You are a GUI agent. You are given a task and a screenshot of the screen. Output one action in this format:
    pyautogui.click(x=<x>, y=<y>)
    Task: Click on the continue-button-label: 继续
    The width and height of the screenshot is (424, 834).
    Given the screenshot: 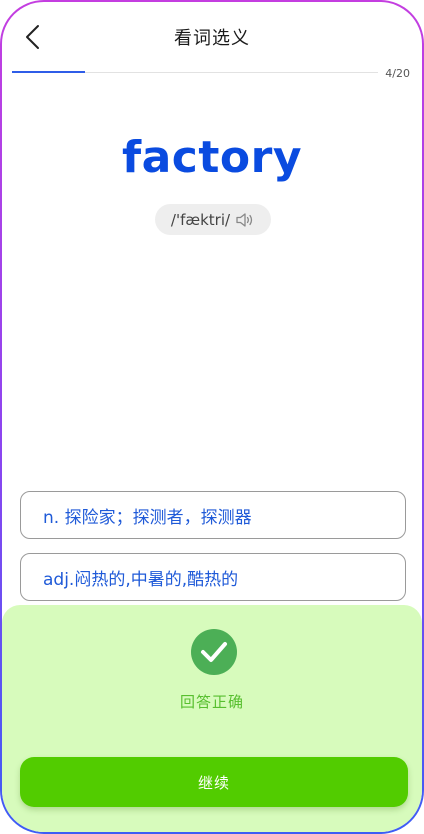 What is the action you would take?
    pyautogui.click(x=213, y=782)
    